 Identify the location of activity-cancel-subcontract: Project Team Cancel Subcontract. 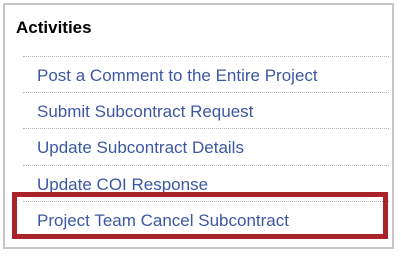
(206, 220).